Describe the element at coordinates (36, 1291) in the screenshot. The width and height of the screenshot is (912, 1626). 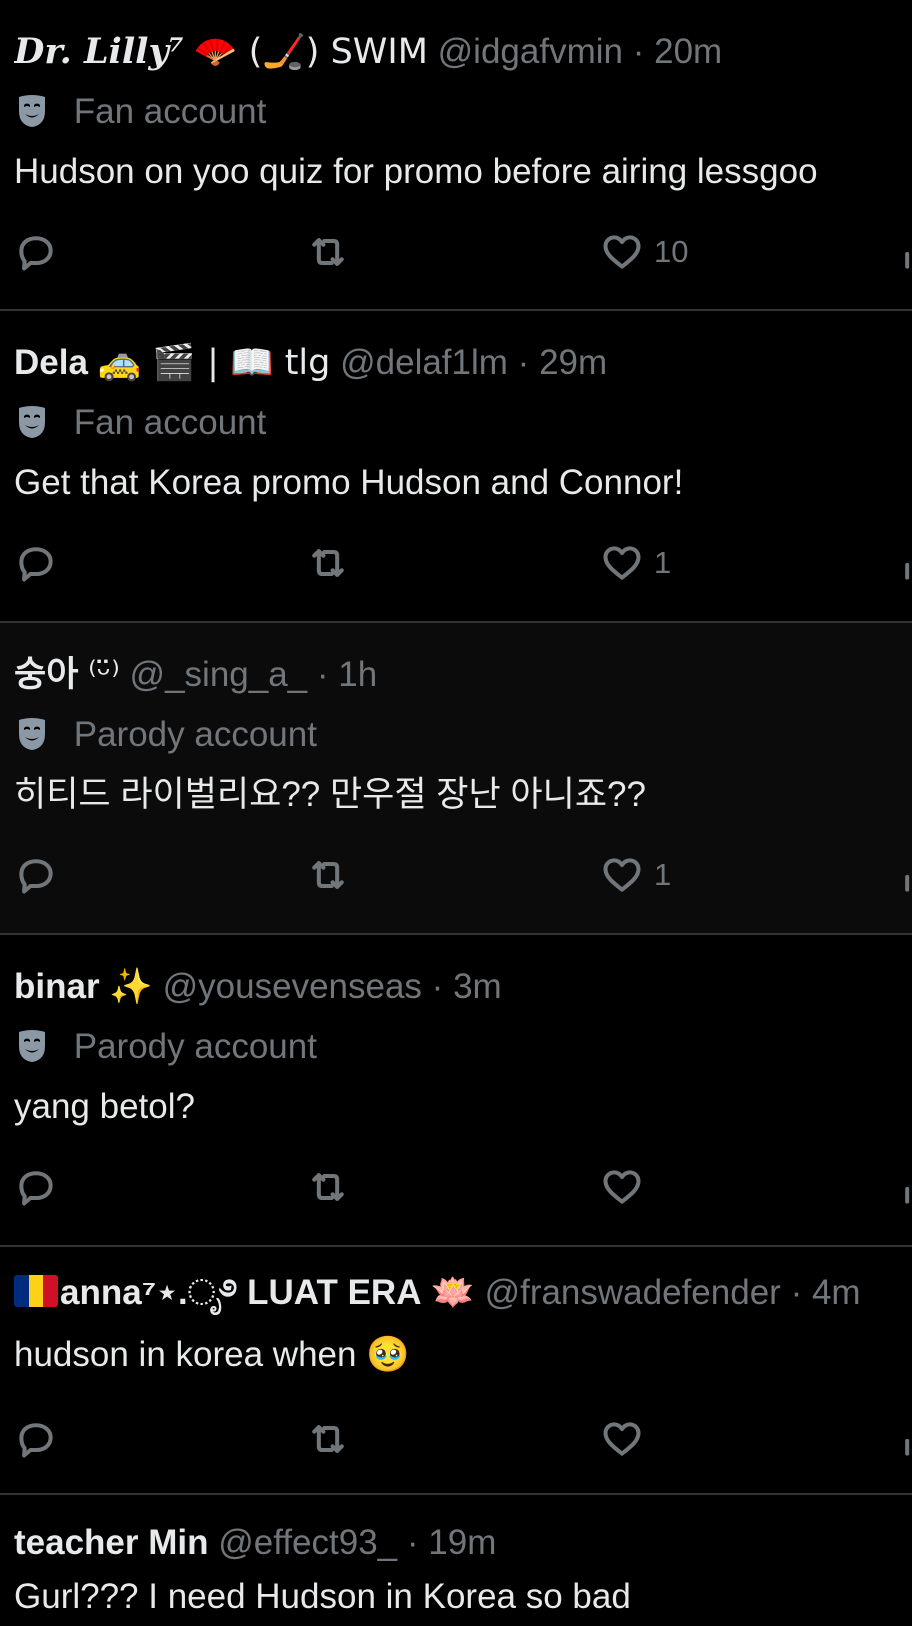
I see `romania-flag-icon` at that location.